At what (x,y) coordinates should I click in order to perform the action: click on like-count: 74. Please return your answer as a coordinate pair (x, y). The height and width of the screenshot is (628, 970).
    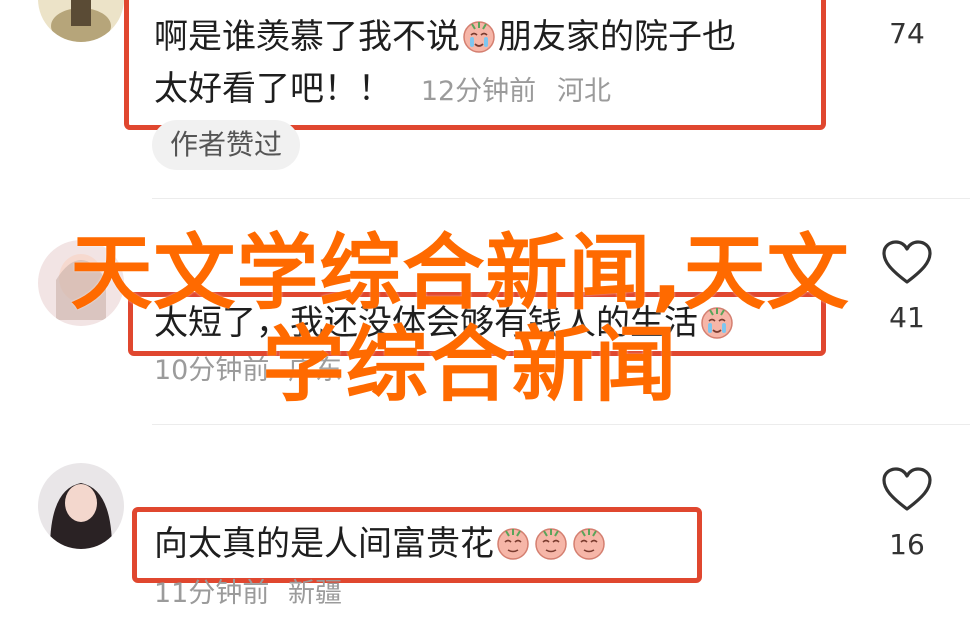
    Looking at the image, I should click on (907, 33).